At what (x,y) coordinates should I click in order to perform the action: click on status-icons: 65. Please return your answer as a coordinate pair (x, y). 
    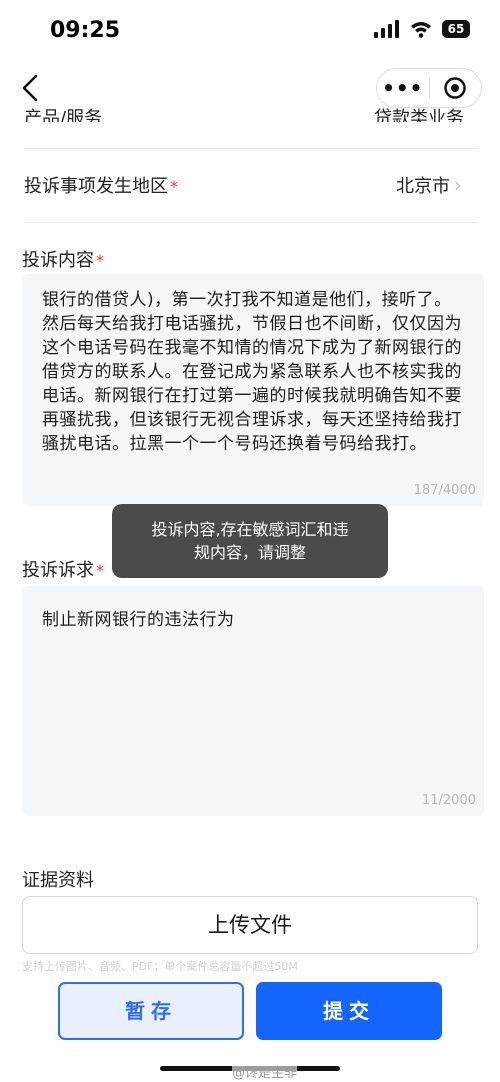
    Looking at the image, I should click on (422, 29).